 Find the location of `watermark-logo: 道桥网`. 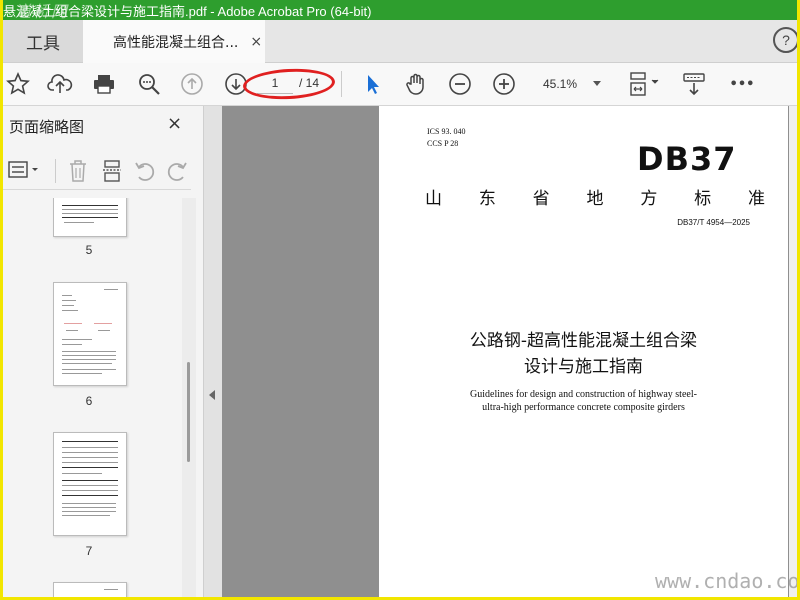

watermark-logo: 道桥网 is located at coordinates (42, 11).